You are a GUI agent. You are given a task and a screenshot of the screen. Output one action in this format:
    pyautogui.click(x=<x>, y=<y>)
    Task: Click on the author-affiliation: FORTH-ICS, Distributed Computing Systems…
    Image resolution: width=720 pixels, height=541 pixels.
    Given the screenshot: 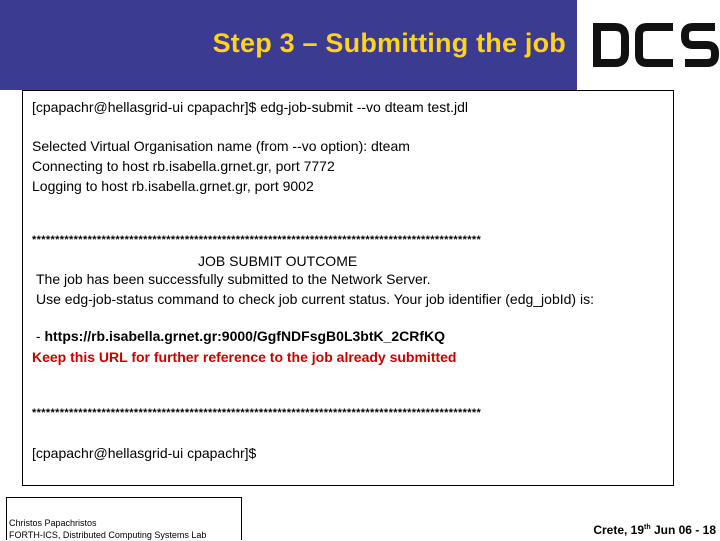 What is the action you would take?
    pyautogui.click(x=108, y=535)
    